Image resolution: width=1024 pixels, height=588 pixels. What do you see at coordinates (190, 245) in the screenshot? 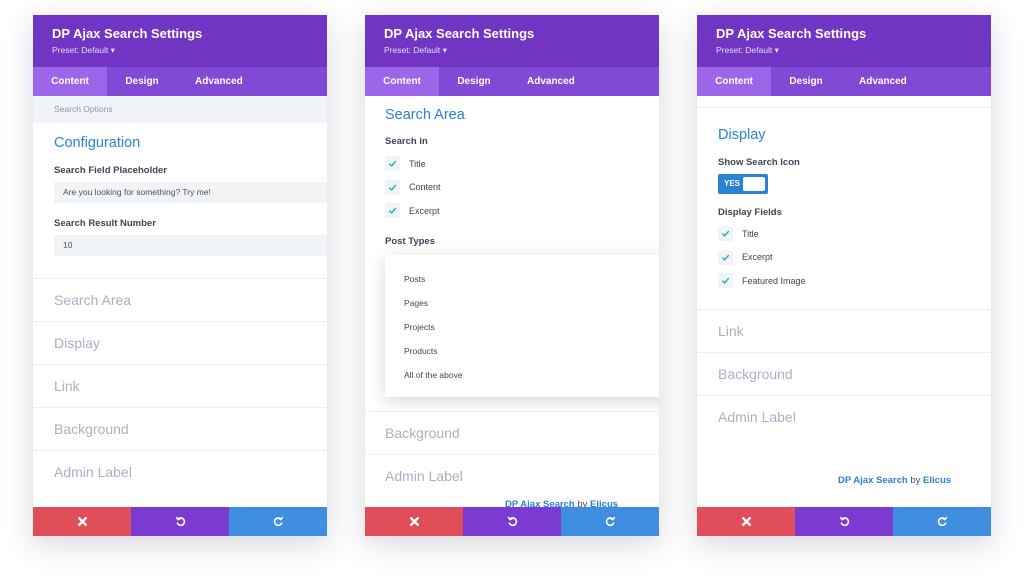
I see `result-number-input: 10` at bounding box center [190, 245].